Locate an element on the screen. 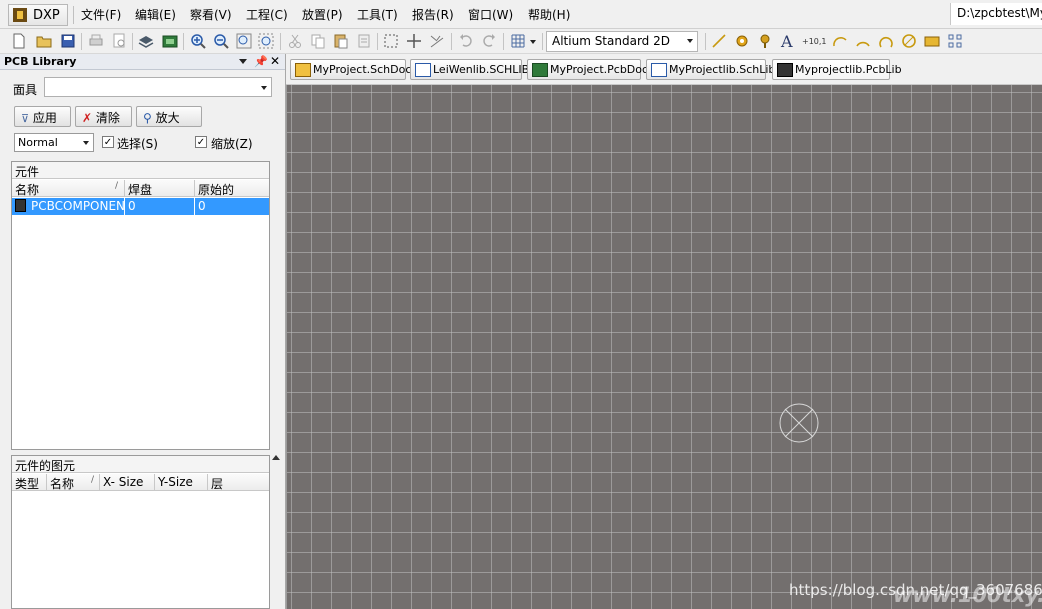 The height and width of the screenshot is (609, 1042). clear-button: ✗ 清除 is located at coordinates (103, 116).